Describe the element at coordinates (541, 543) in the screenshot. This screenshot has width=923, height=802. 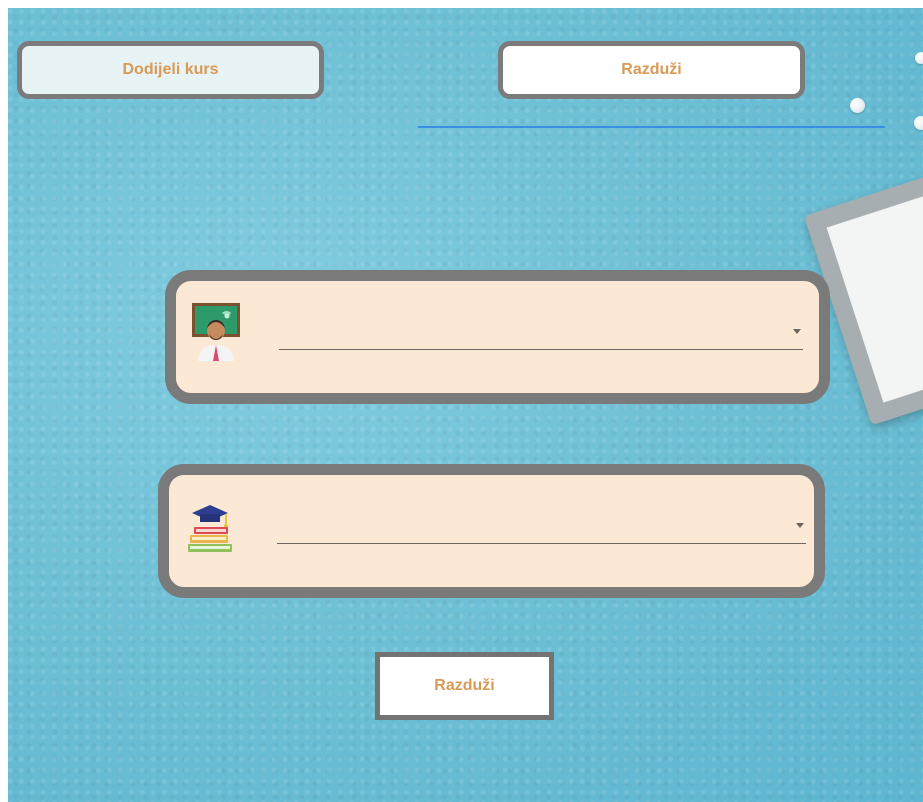
I see `course-select-dropdown` at that location.